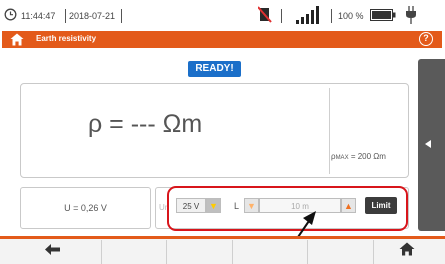 This screenshot has height=264, width=445. Describe the element at coordinates (53, 249) in the screenshot. I see `back-arrow-icon` at that location.